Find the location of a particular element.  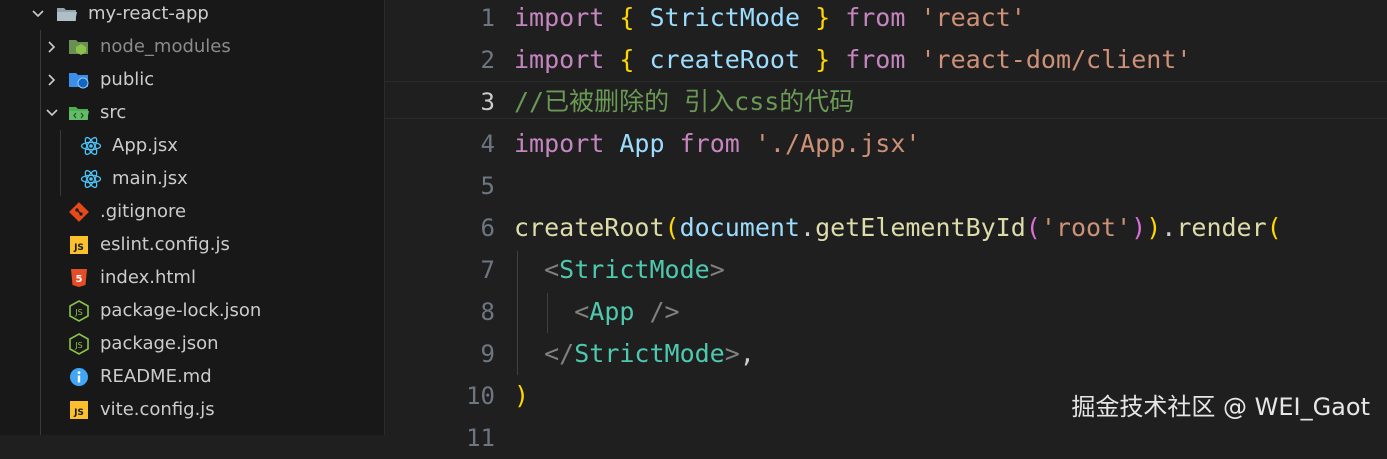

tree-file-index-html: 5 index.html is located at coordinates (192, 277).